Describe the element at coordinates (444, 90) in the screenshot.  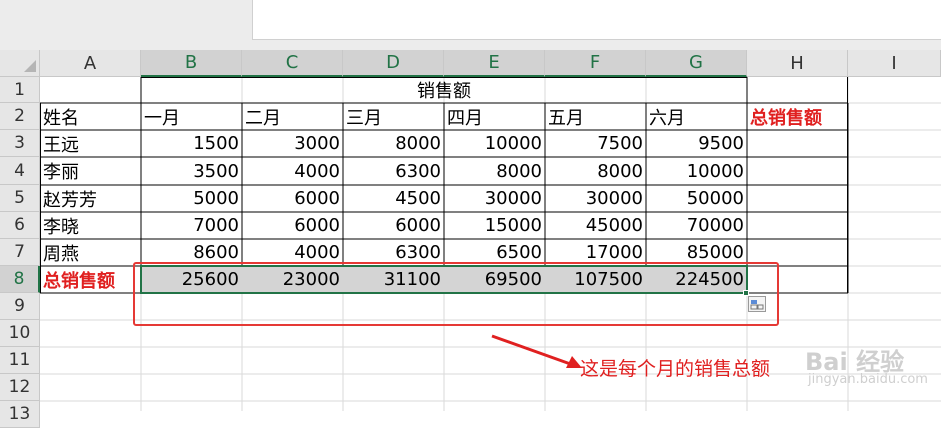
I see `cell-title: 销售额` at that location.